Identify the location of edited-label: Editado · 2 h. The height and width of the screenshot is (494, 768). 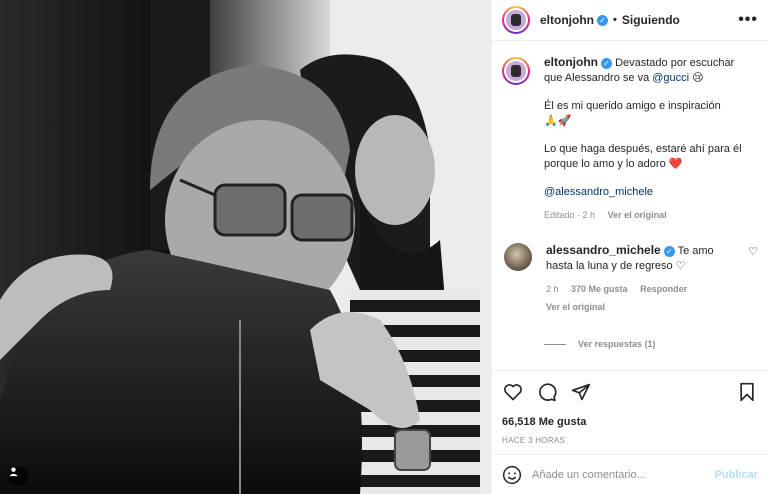
(570, 215).